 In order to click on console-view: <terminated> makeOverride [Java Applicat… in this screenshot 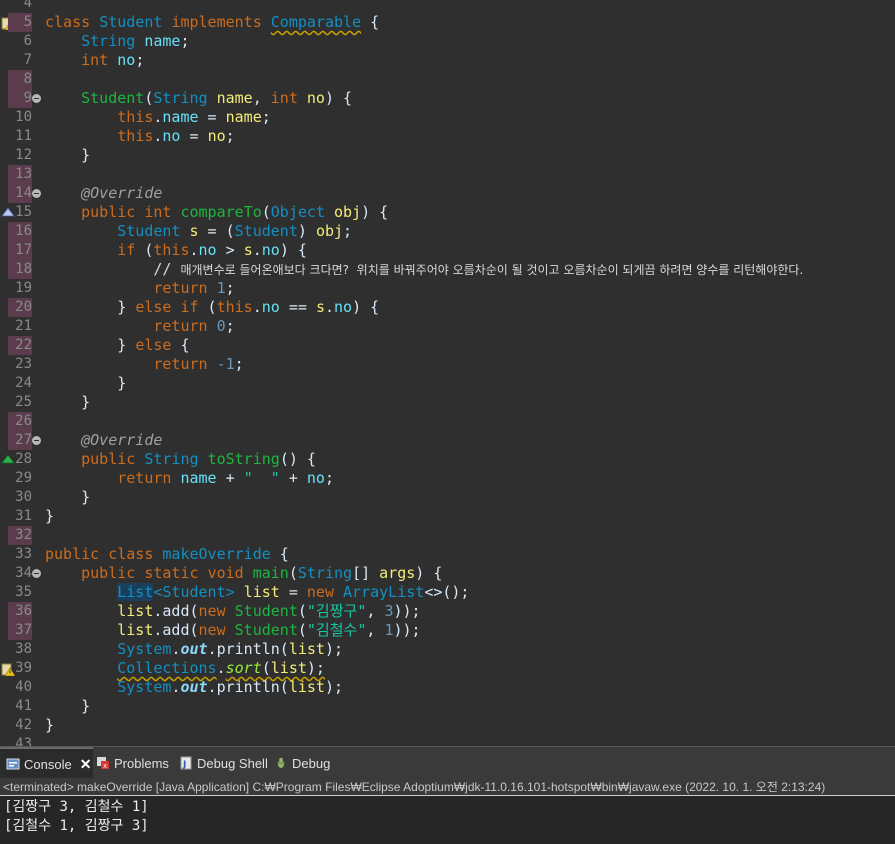, I will do `click(447, 811)`.